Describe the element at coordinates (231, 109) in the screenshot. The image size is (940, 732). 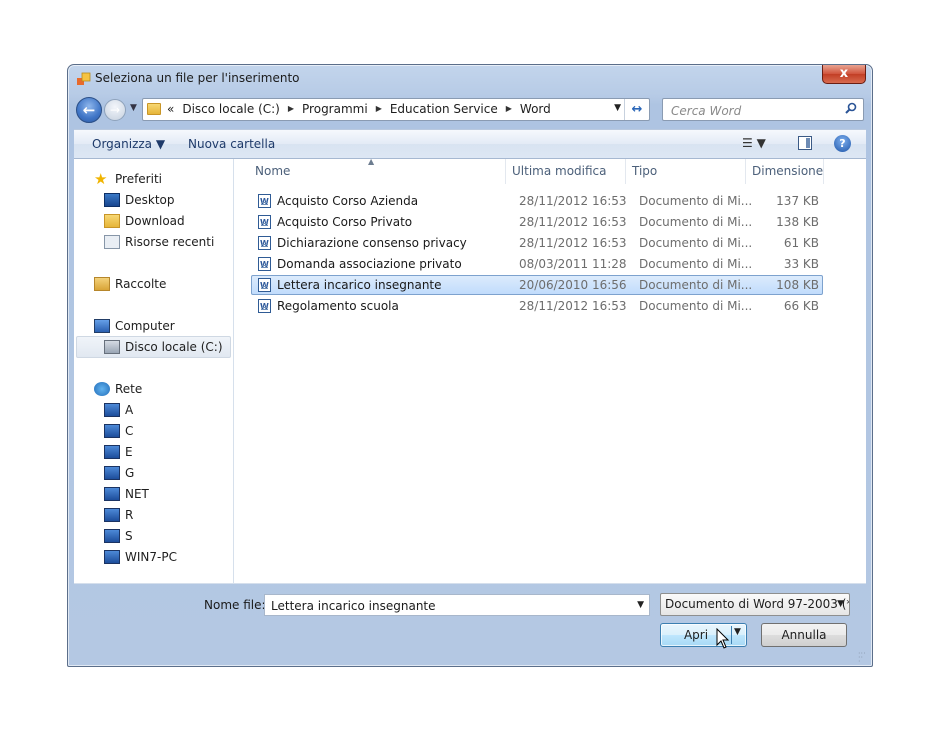
I see `breadcrumb-item: Disco locale (C:)` at that location.